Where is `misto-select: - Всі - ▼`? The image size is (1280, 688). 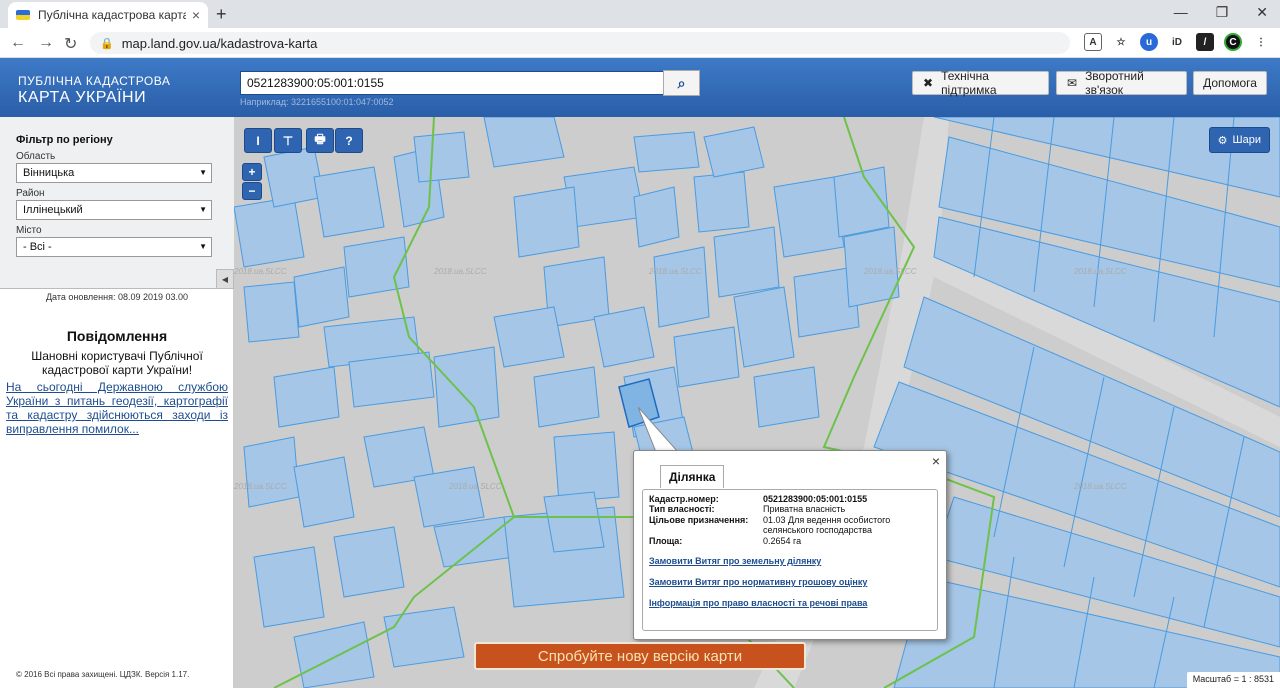 misto-select: - Всі - ▼ is located at coordinates (114, 247).